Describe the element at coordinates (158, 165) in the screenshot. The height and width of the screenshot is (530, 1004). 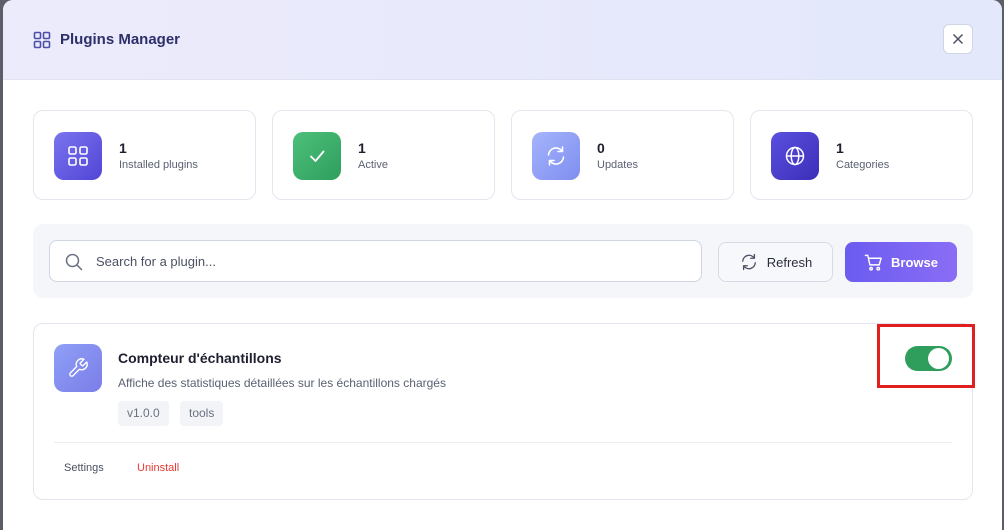
I see `stat-label: Installed plugins` at that location.